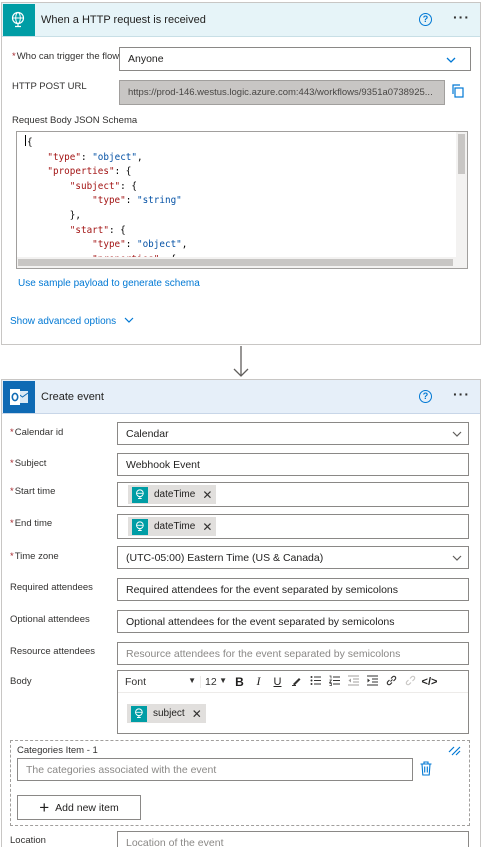 The height and width of the screenshot is (847, 483). What do you see at coordinates (72, 321) in the screenshot?
I see `show-advanced-options-link: Show advanced options` at bounding box center [72, 321].